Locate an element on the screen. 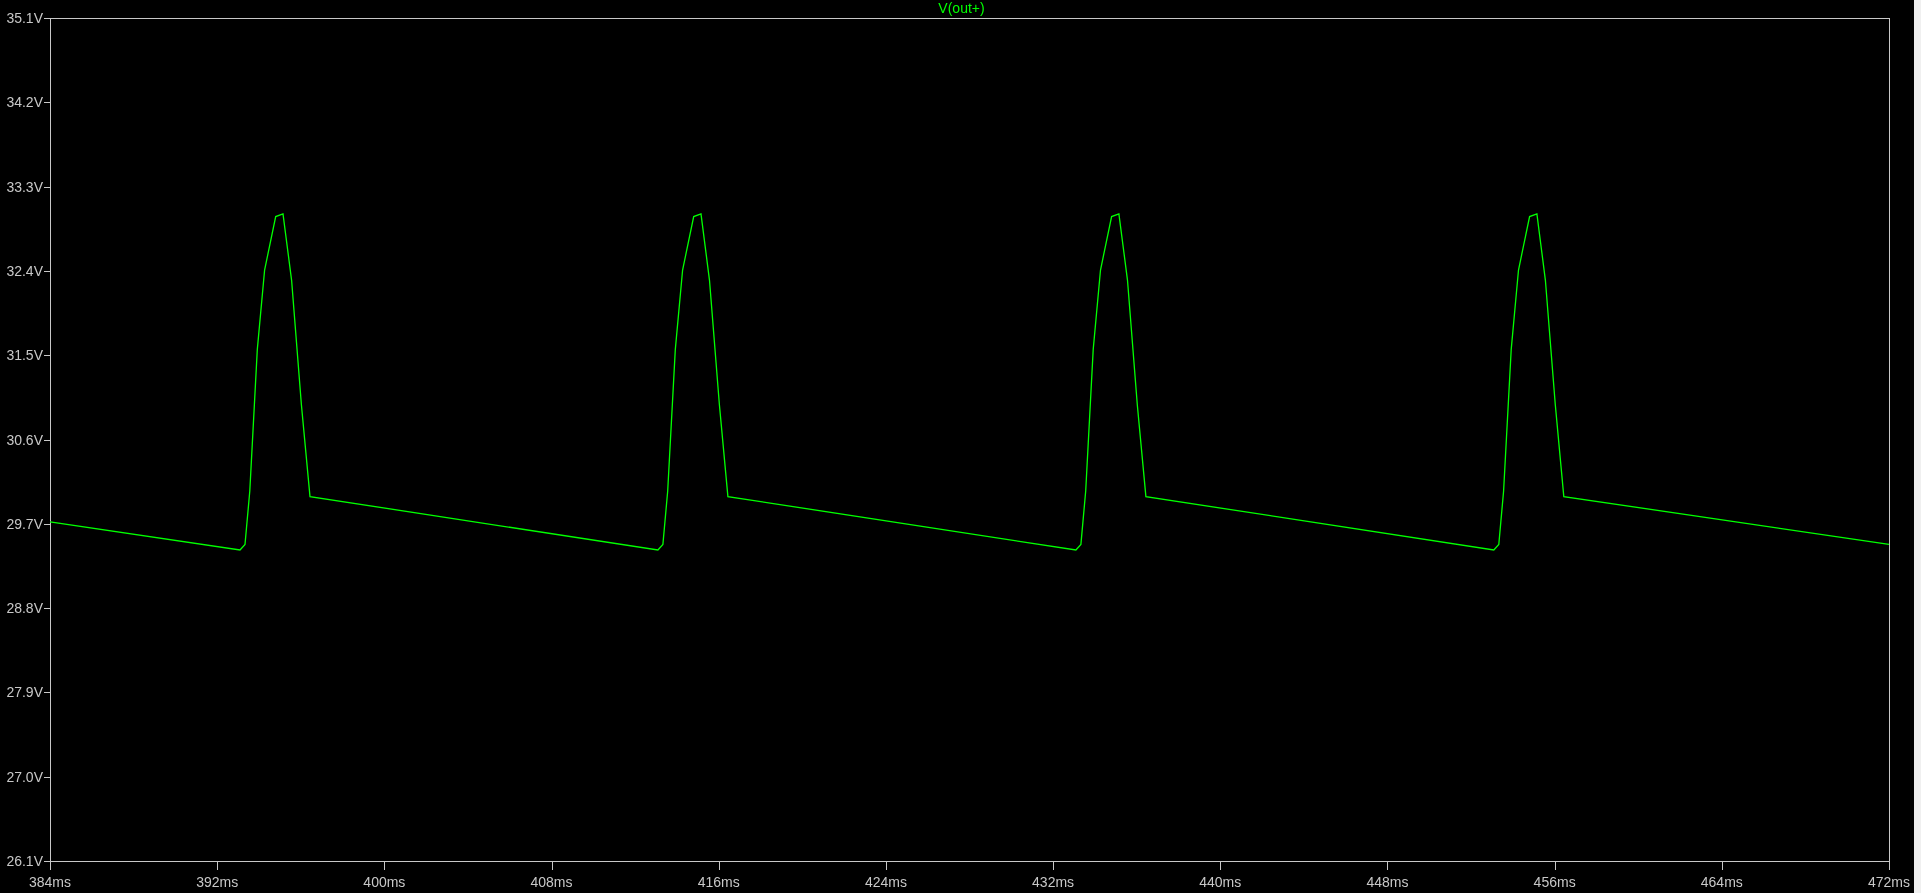  x-tick-label: 432ms is located at coordinates (1053, 882).